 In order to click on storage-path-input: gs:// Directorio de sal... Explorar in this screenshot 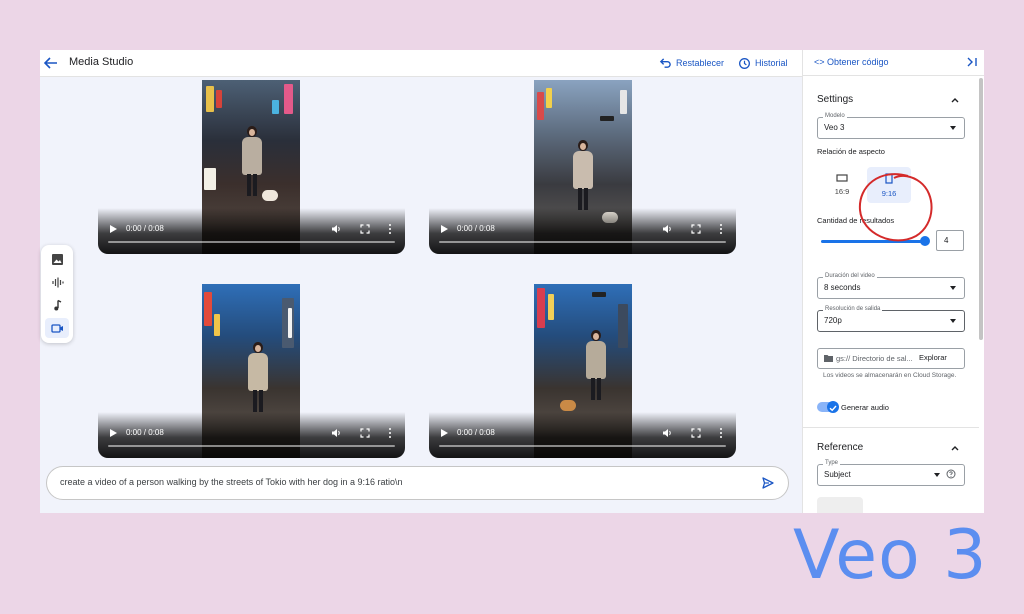, I will do `click(891, 358)`.